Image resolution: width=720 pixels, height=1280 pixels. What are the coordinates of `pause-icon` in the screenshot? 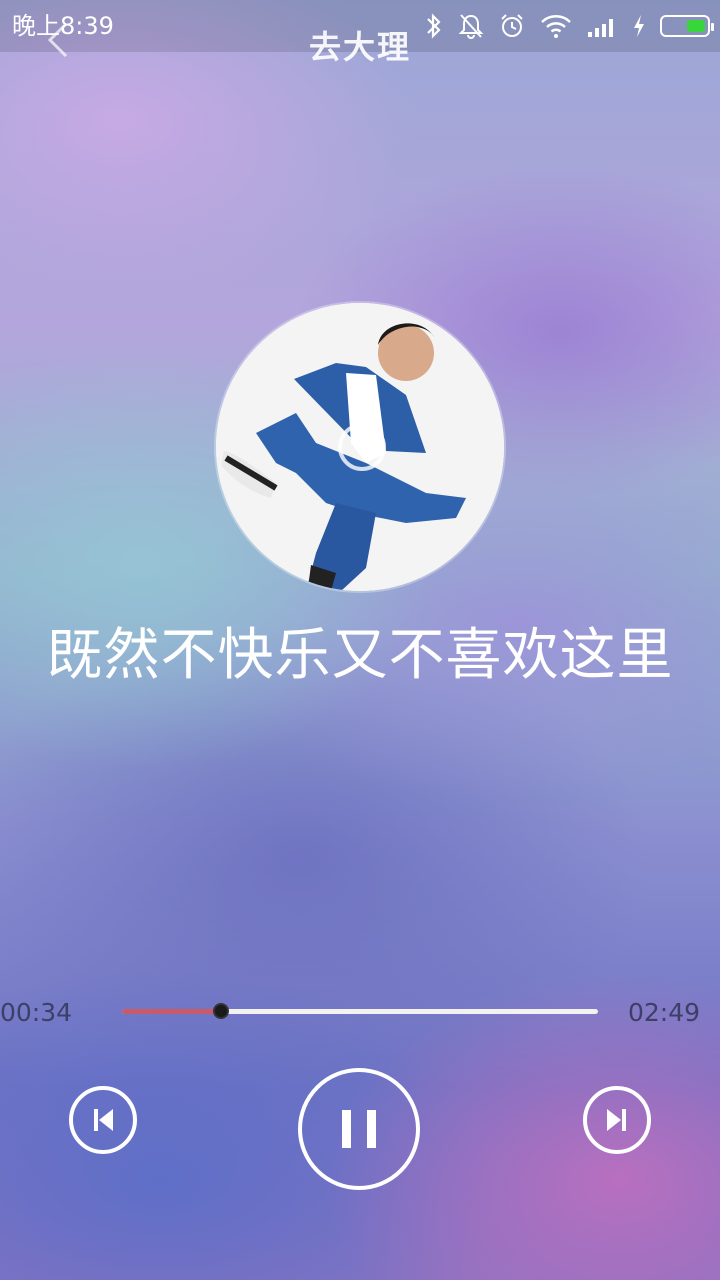 It's located at (359, 1129).